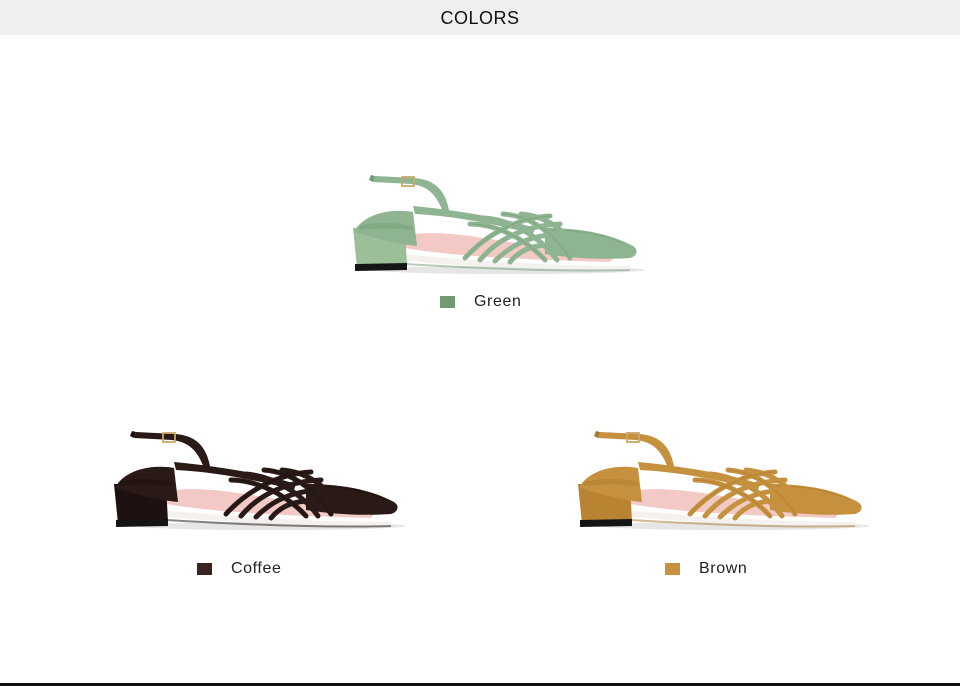  Describe the element at coordinates (723, 568) in the screenshot. I see `color-name: Brown` at that location.